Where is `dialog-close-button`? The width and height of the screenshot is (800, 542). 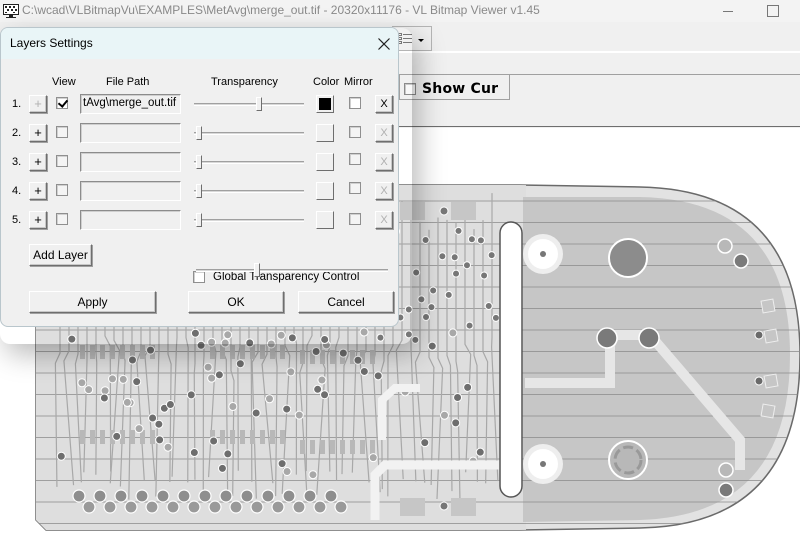 dialog-close-button is located at coordinates (384, 44).